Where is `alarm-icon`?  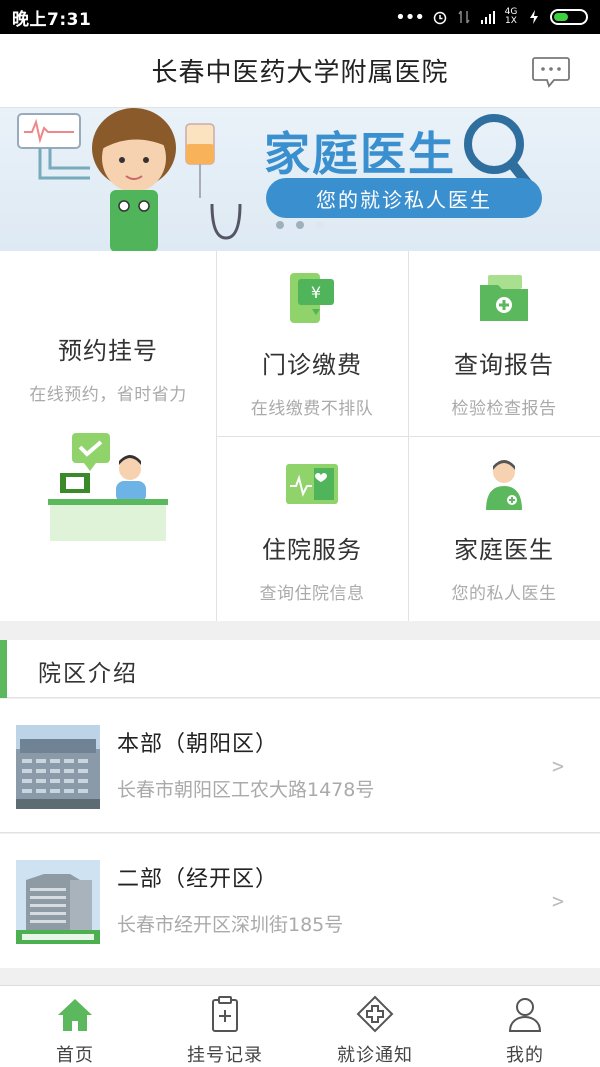
alarm-icon is located at coordinates (440, 18).